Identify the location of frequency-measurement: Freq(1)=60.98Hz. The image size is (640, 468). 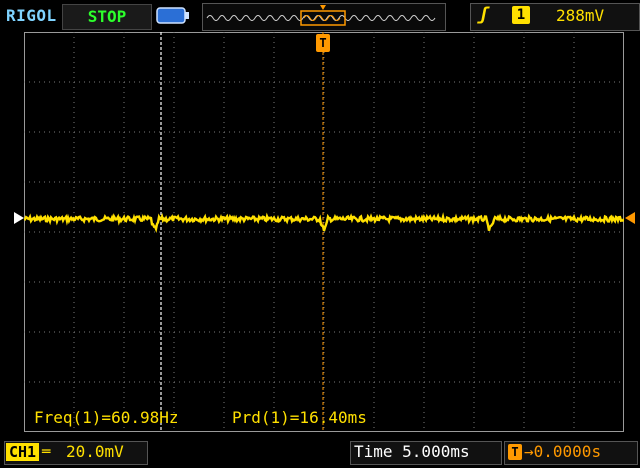
(106, 417).